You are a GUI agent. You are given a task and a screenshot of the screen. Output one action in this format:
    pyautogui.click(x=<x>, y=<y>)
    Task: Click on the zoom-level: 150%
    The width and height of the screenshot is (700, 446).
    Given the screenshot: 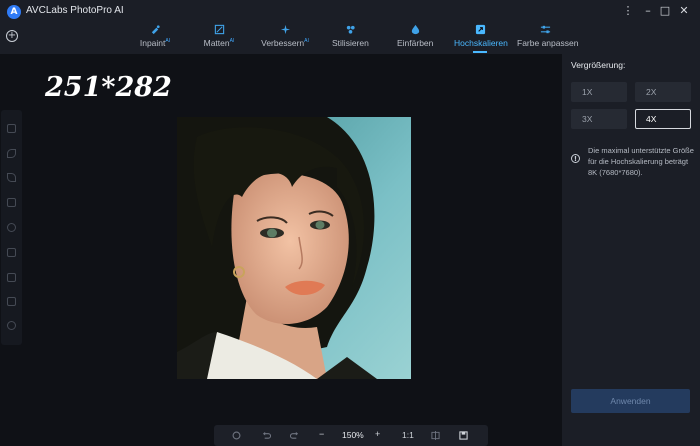 What is the action you would take?
    pyautogui.click(x=353, y=435)
    